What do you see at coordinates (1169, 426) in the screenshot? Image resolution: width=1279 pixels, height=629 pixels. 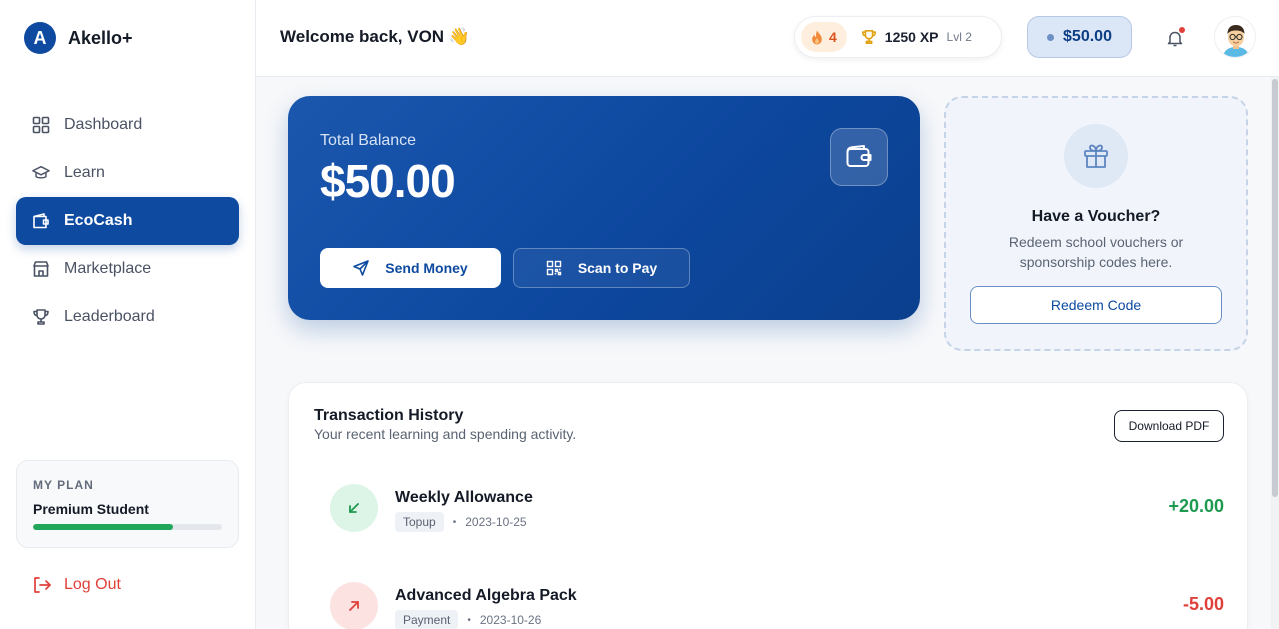 I see `download-pdf-button: Download PDF` at bounding box center [1169, 426].